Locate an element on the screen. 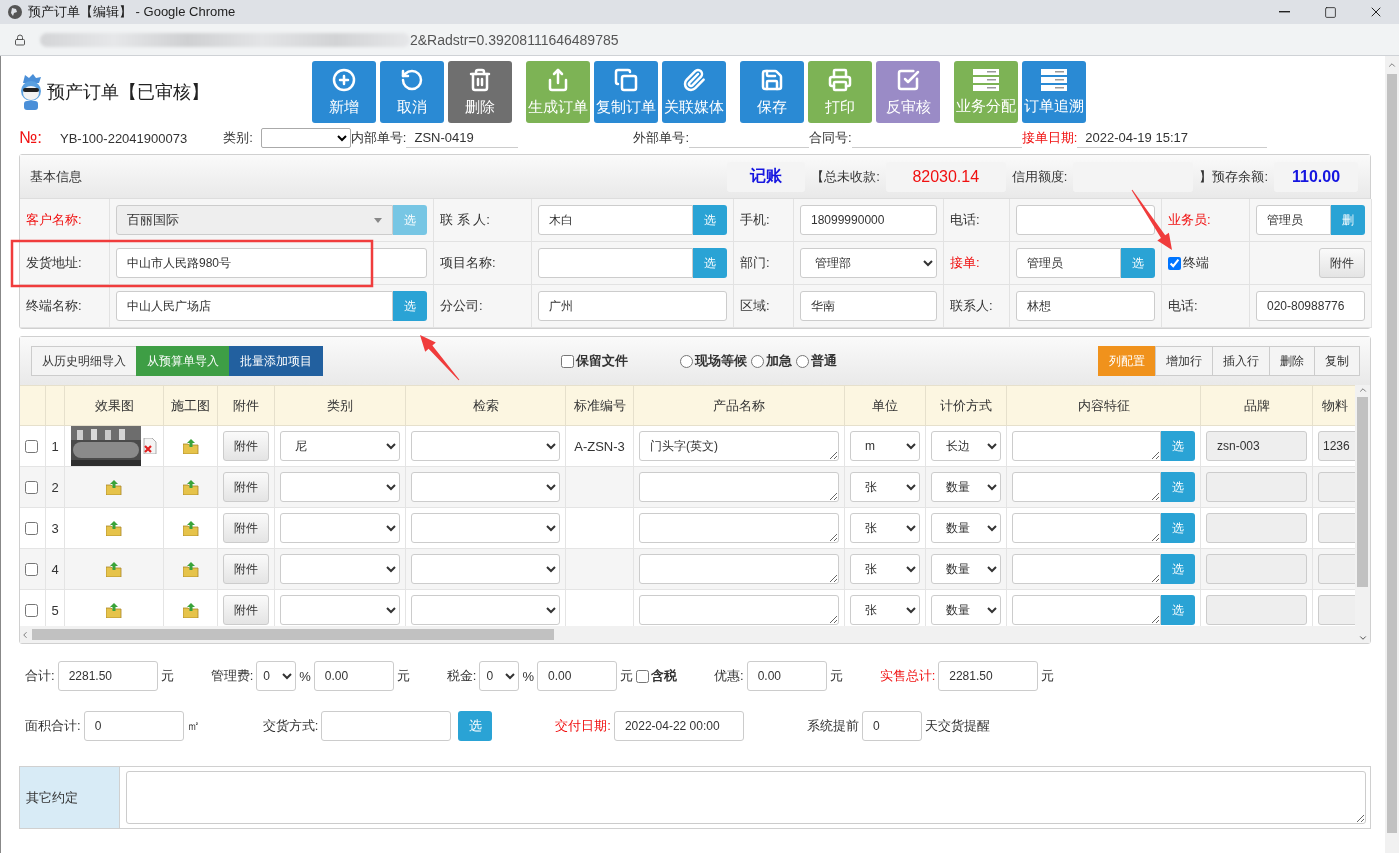 Image resolution: width=1399 pixels, height=853 pixels. input-field: 中山人民广场店 is located at coordinates (254, 306).